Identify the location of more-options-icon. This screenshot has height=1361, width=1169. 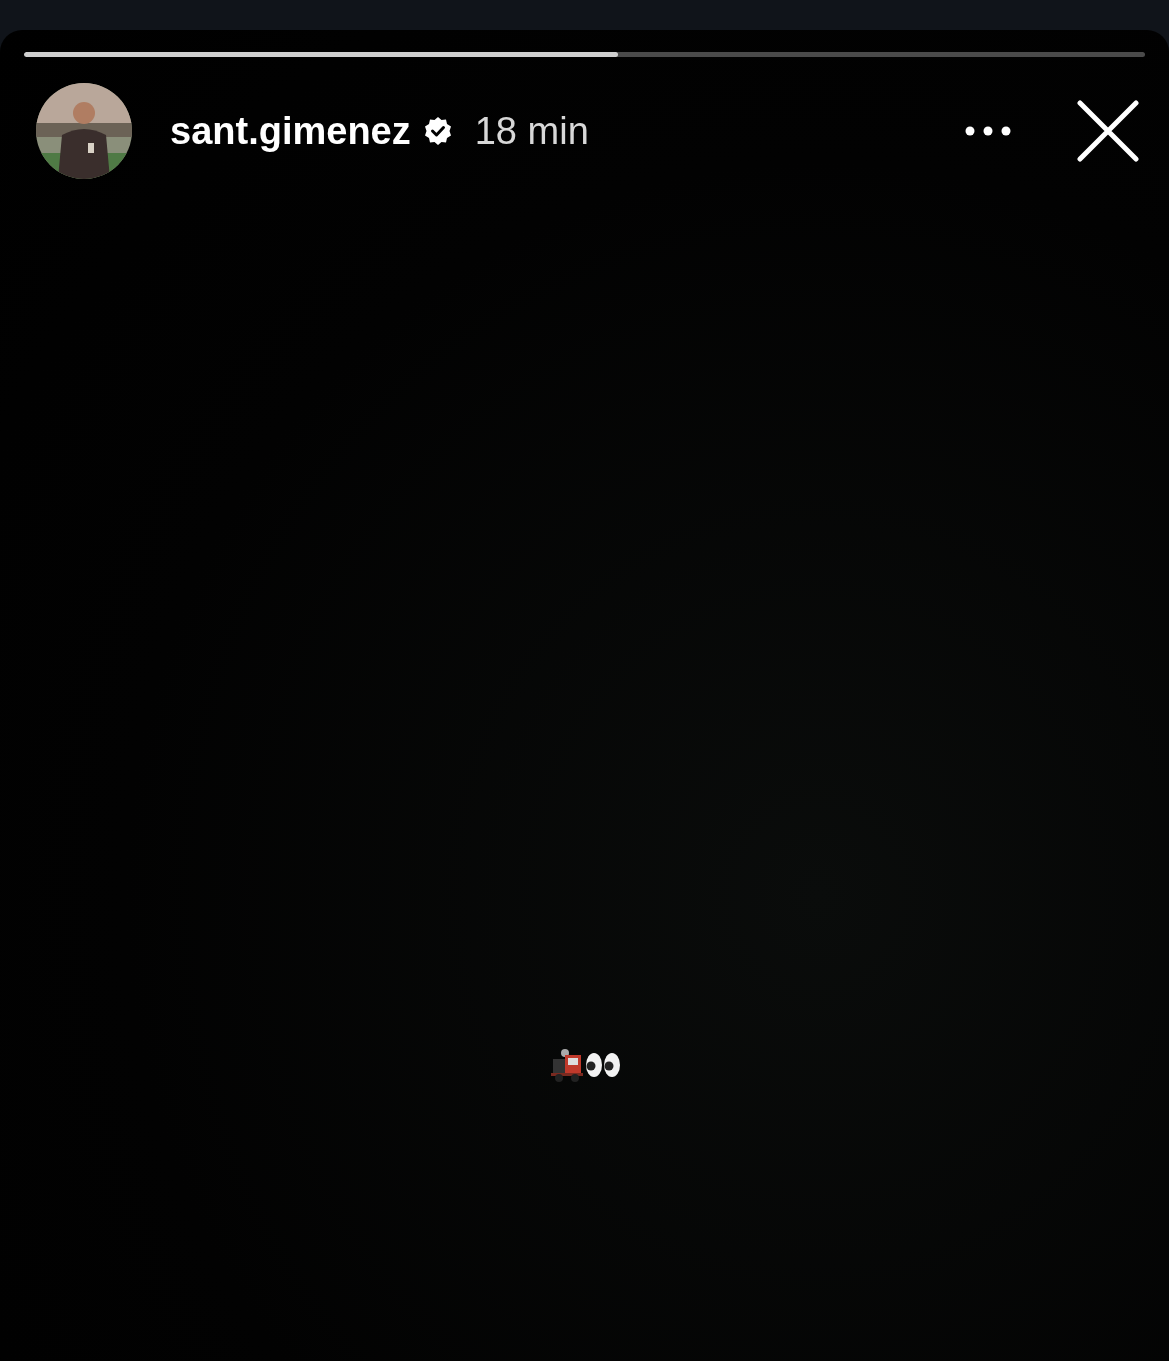
(988, 131).